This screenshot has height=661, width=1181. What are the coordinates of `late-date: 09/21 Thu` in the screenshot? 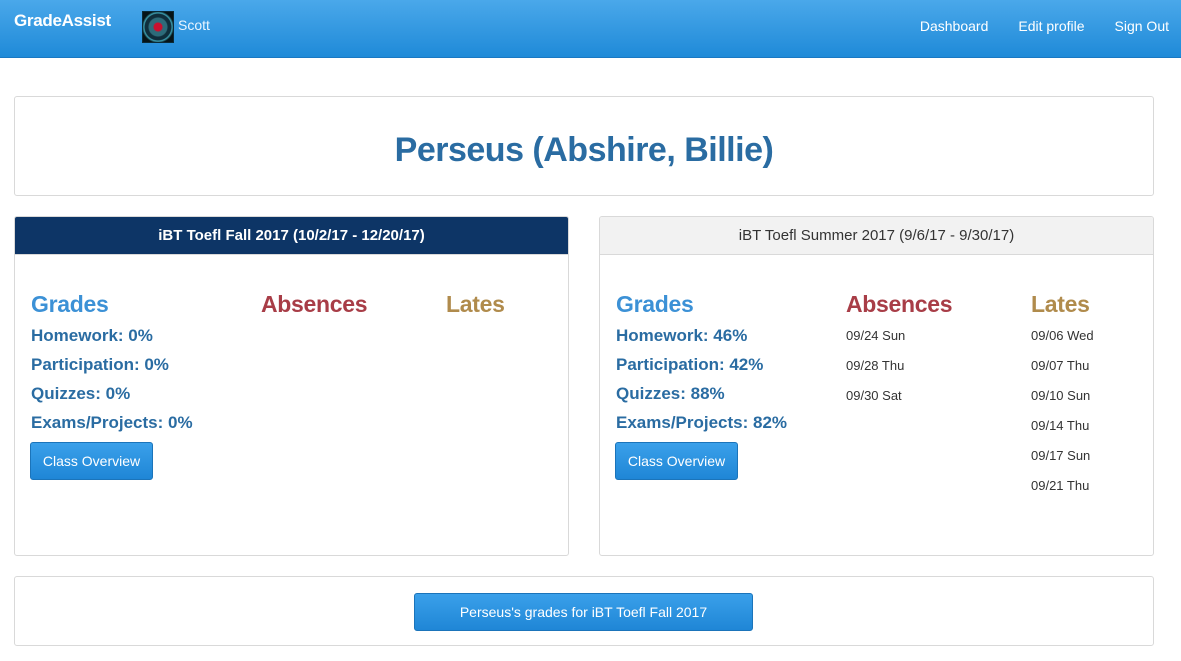 It's located at (1060, 485).